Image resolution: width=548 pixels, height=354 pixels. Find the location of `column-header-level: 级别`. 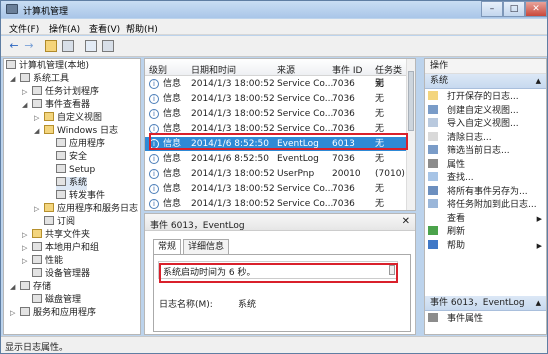

column-header-level: 级别 is located at coordinates (158, 69).